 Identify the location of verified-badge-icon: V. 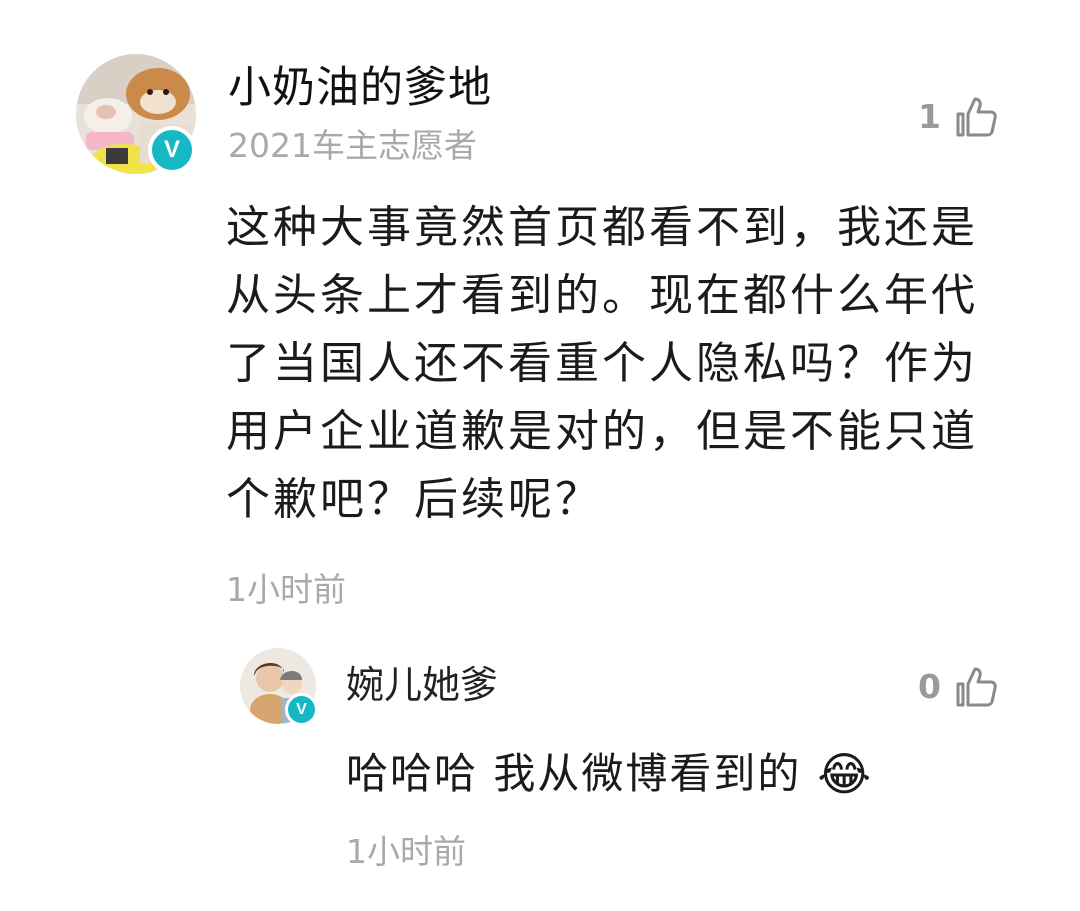
(172, 150).